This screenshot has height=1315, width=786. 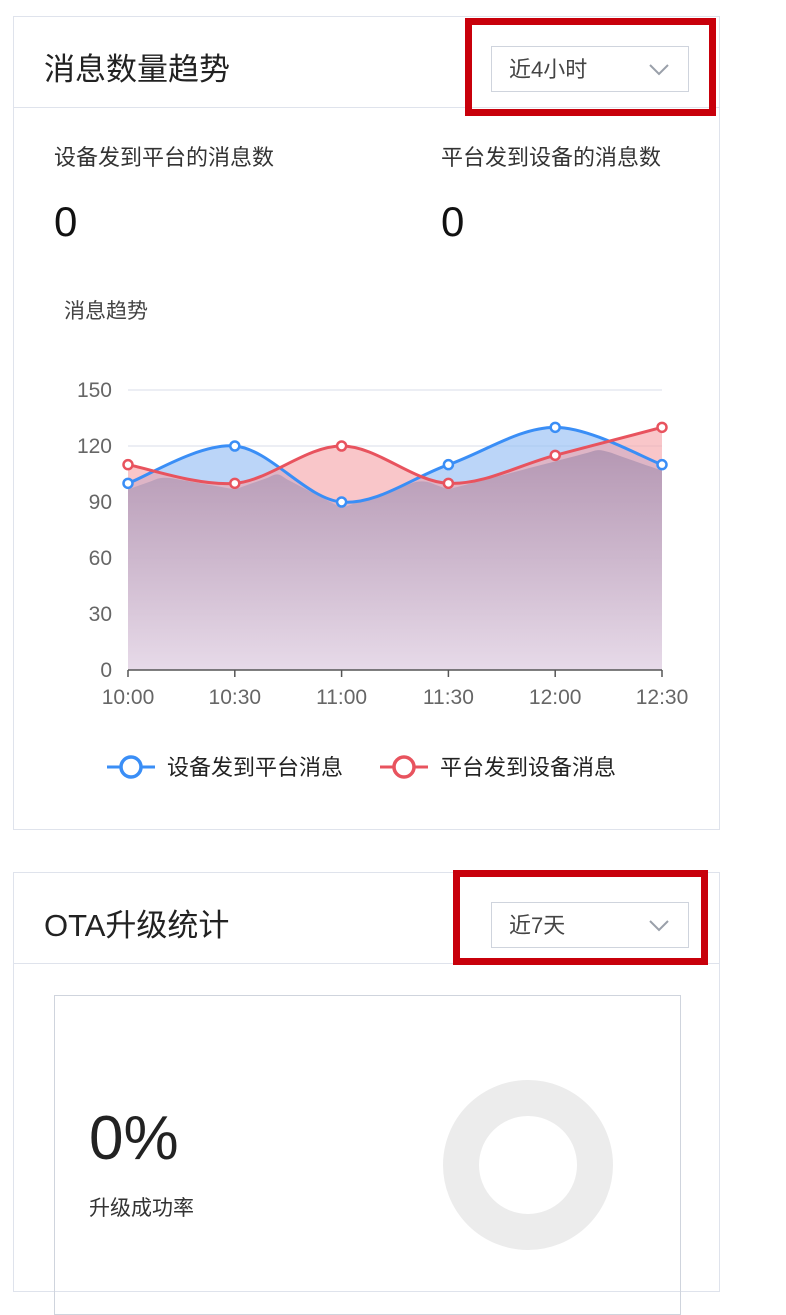 What do you see at coordinates (94, 446) in the screenshot?
I see `y-tick-label: 120` at bounding box center [94, 446].